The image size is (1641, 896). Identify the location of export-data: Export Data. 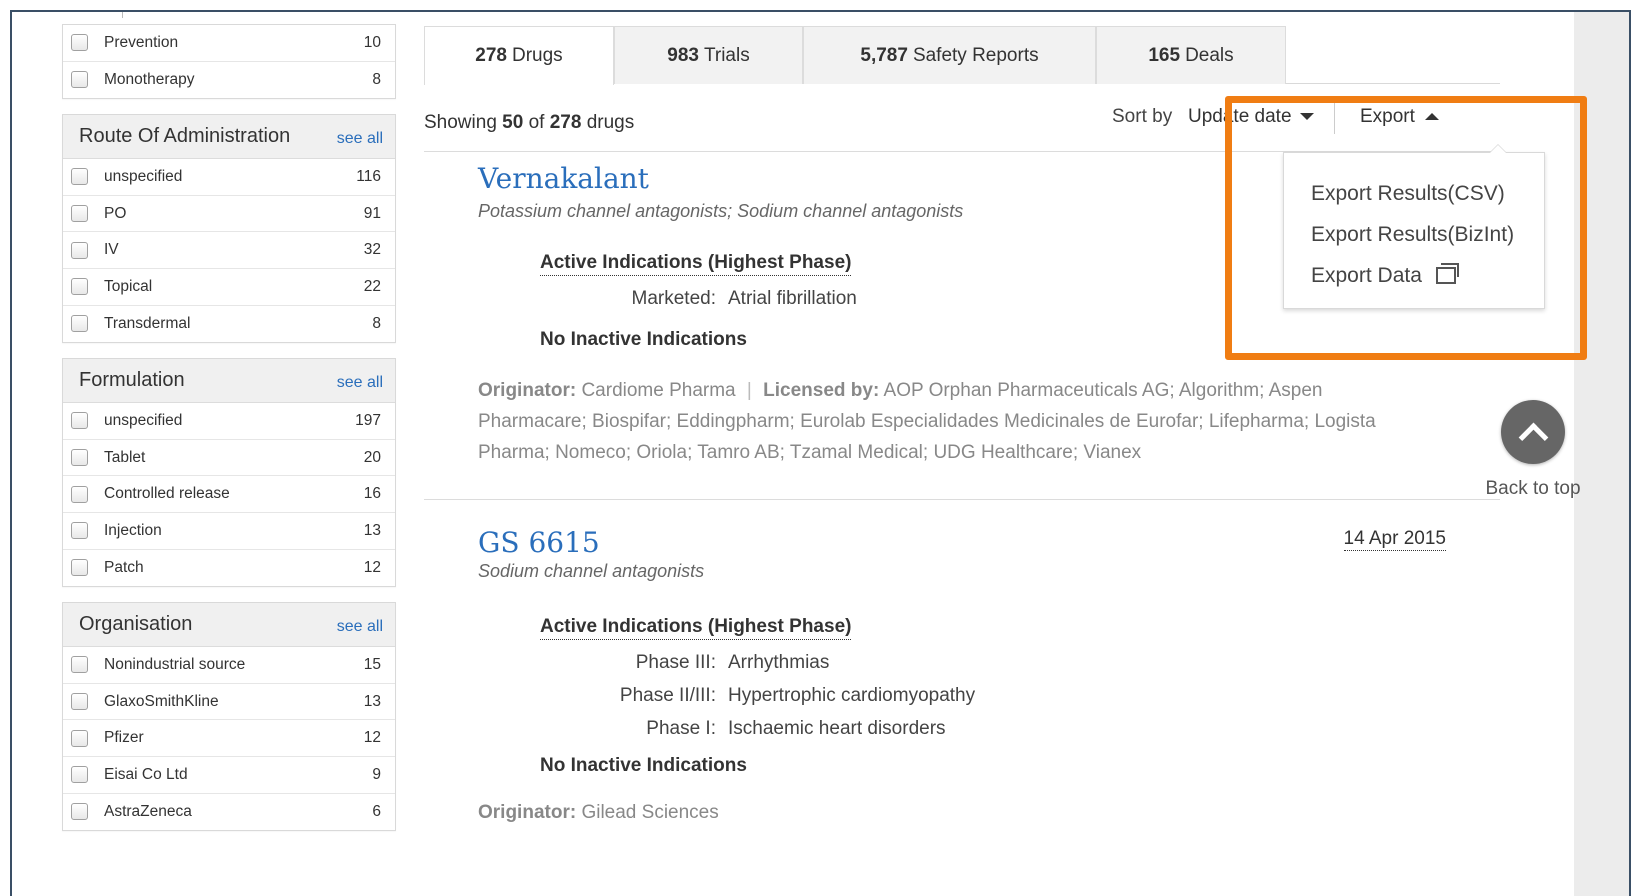
(1414, 275).